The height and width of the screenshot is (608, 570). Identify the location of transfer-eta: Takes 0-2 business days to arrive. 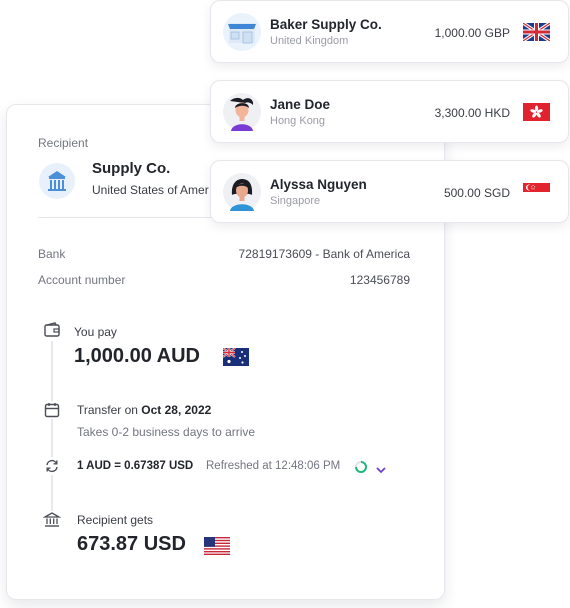
(166, 432).